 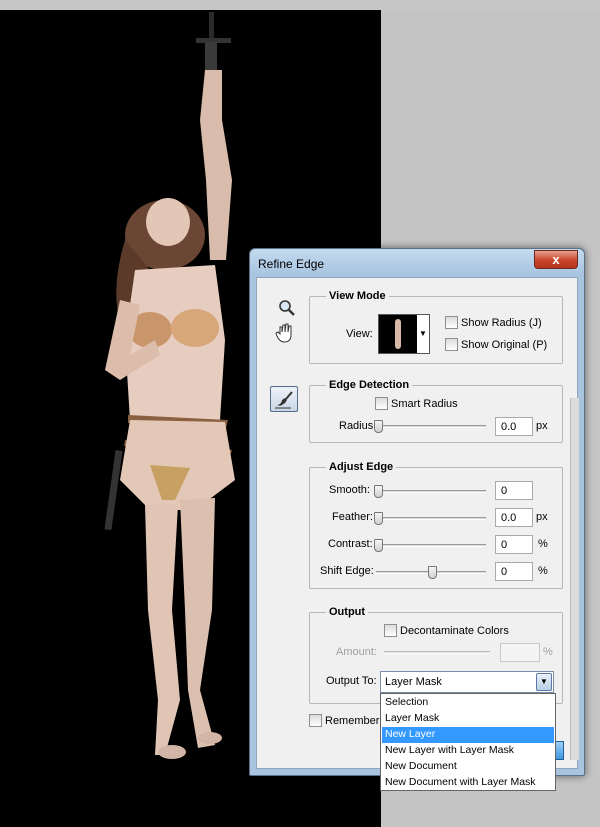 I want to click on edge-detection-heading: Edge Detection, so click(x=369, y=385).